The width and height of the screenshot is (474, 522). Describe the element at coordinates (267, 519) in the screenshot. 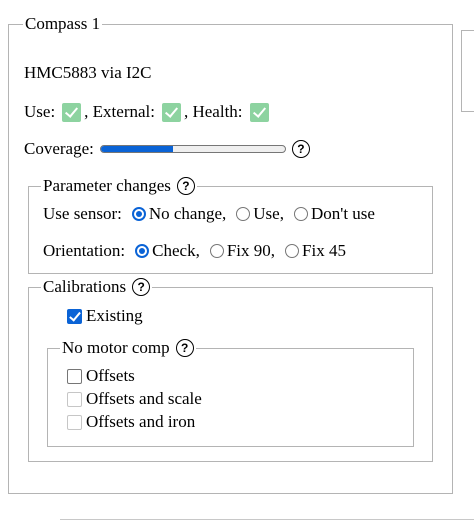

I see `bottom-divider` at that location.